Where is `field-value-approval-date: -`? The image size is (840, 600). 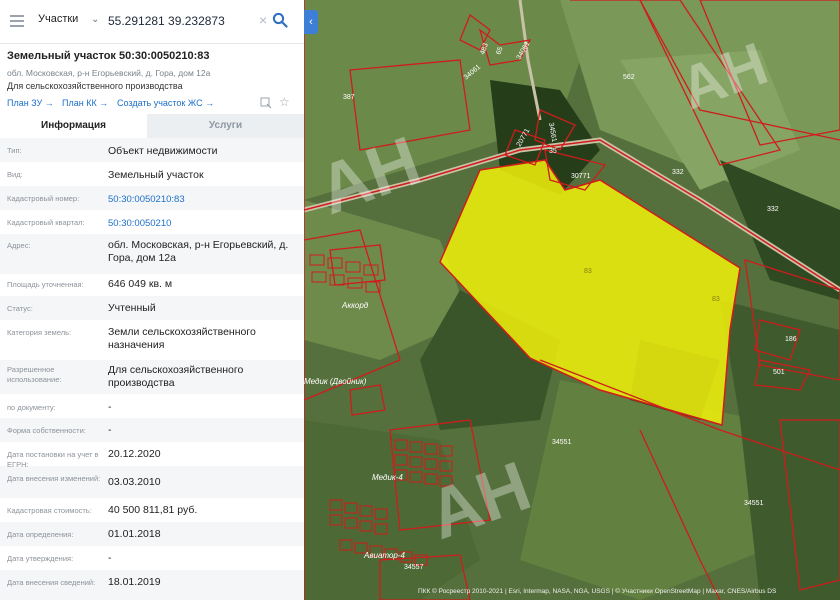
field-value-approval-date: - is located at coordinates (110, 558).